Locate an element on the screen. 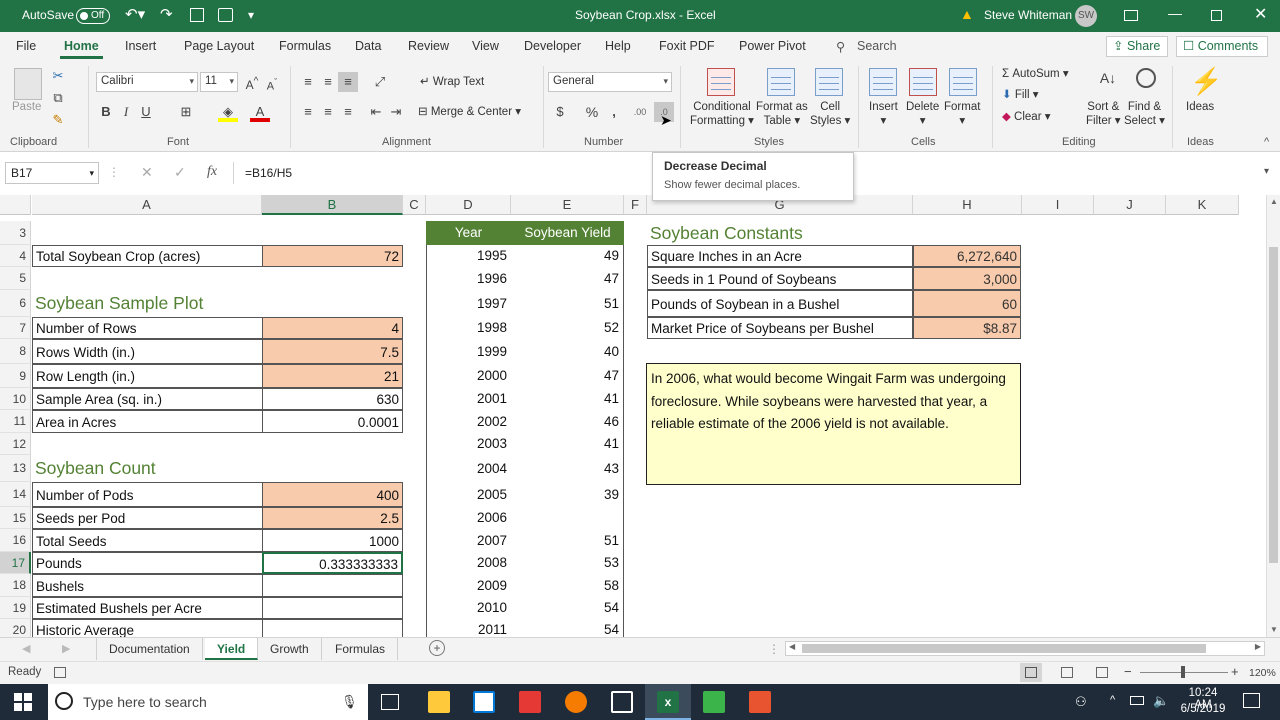 This screenshot has width=1280, height=720. underline-icon: U is located at coordinates (146, 112).